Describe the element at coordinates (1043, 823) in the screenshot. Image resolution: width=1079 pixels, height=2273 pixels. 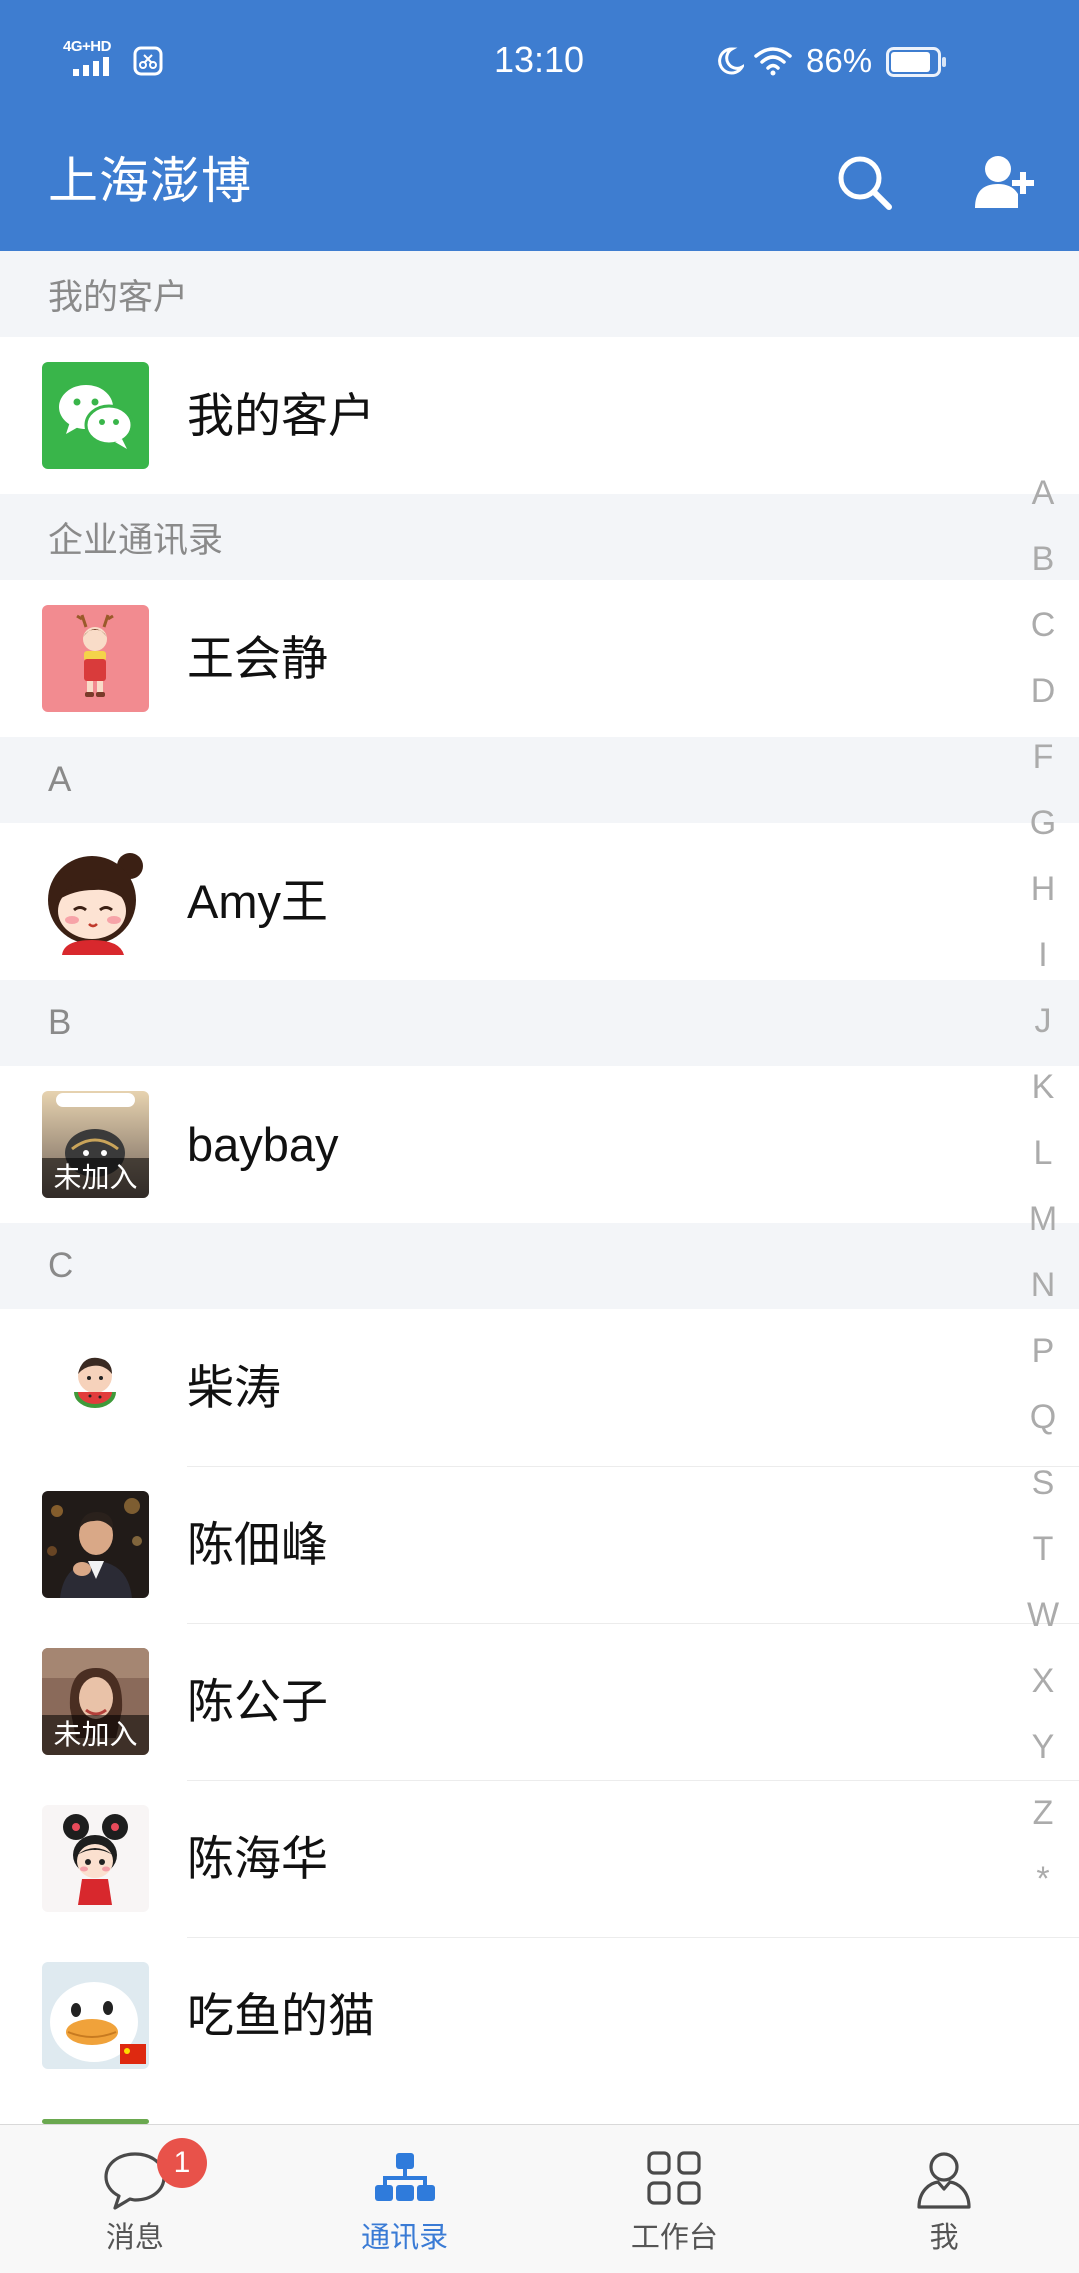
I see `index-letter: G` at that location.